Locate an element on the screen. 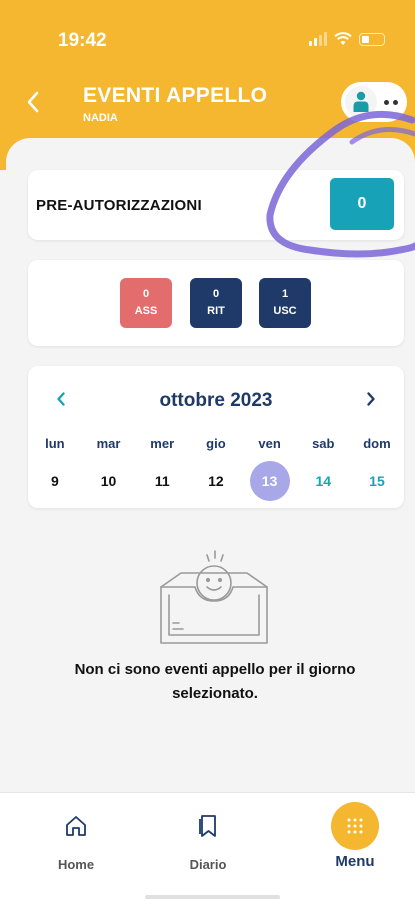 The height and width of the screenshot is (900, 415). status-time: 19:42 is located at coordinates (82, 40).